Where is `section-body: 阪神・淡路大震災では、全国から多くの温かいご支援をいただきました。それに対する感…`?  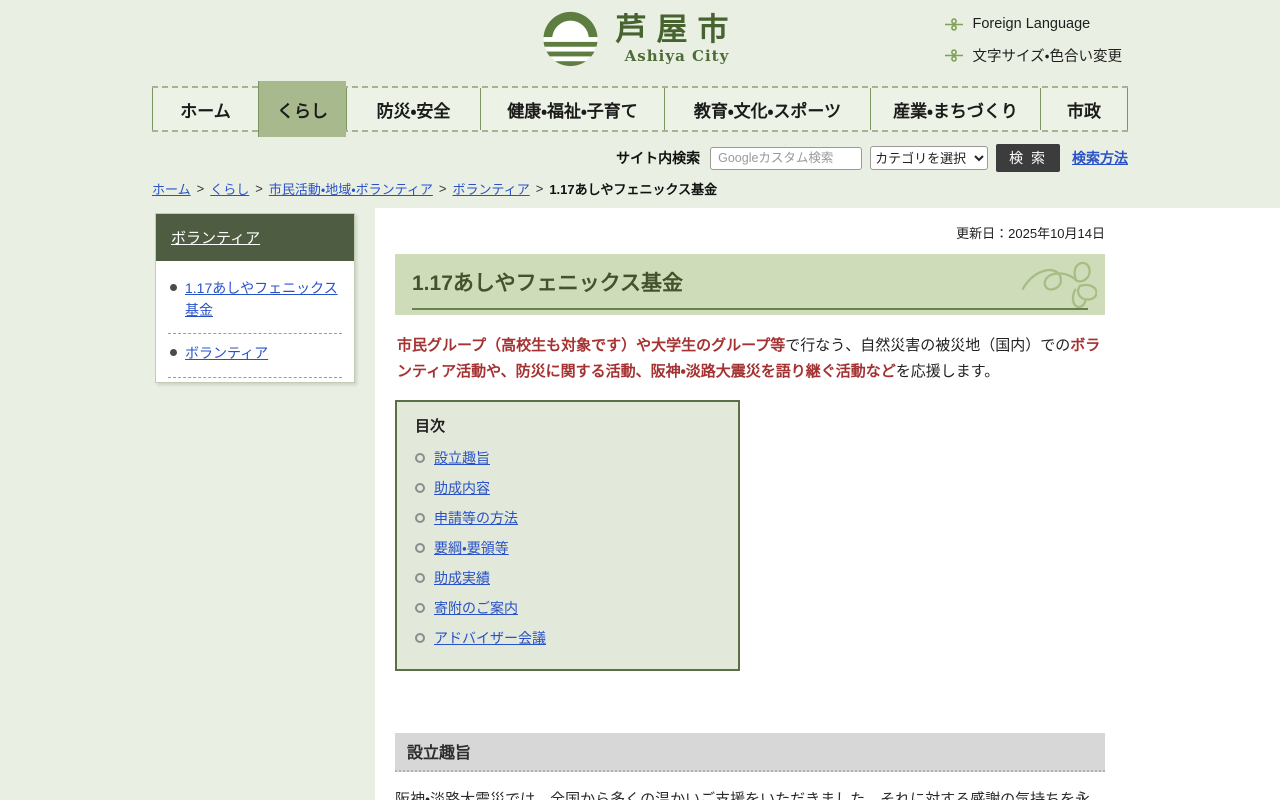 section-body: 阪神・淡路大震災では、全国から多くの温かいご支援をいただきました。それに対する感… is located at coordinates (750, 793).